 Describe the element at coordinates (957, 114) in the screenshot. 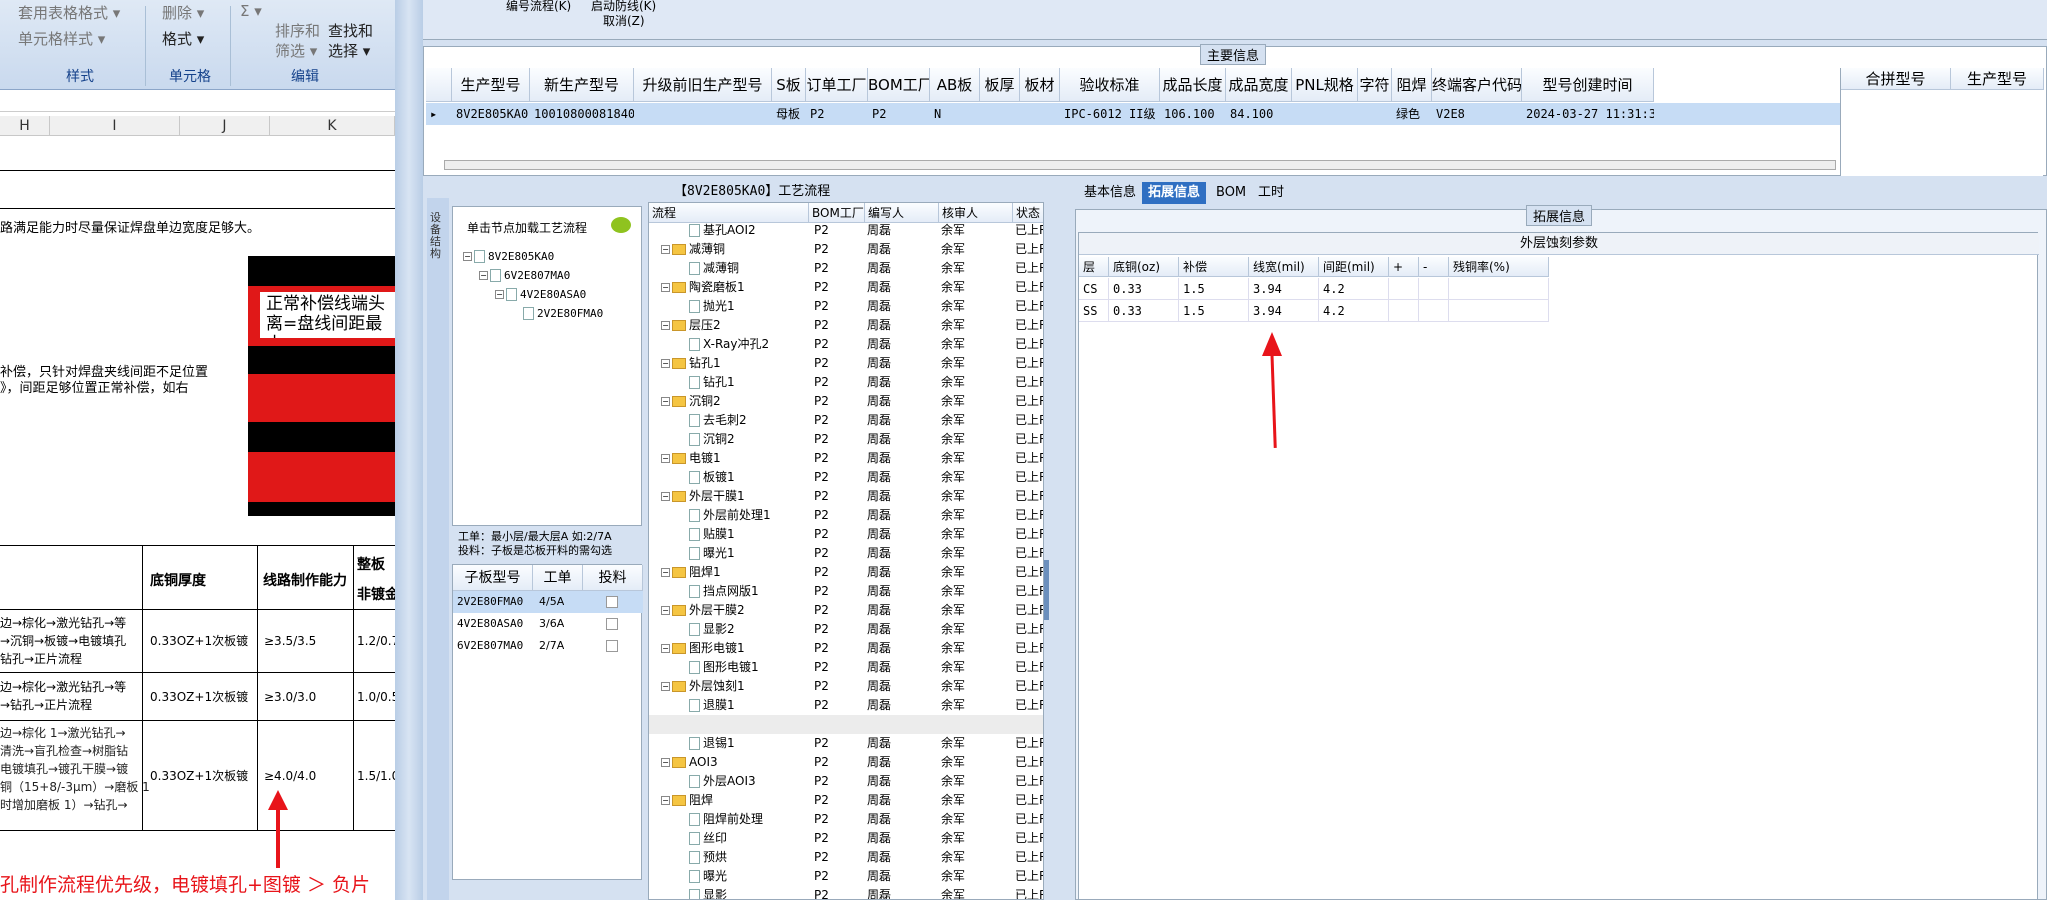

I see `grid-cell-6: N` at that location.